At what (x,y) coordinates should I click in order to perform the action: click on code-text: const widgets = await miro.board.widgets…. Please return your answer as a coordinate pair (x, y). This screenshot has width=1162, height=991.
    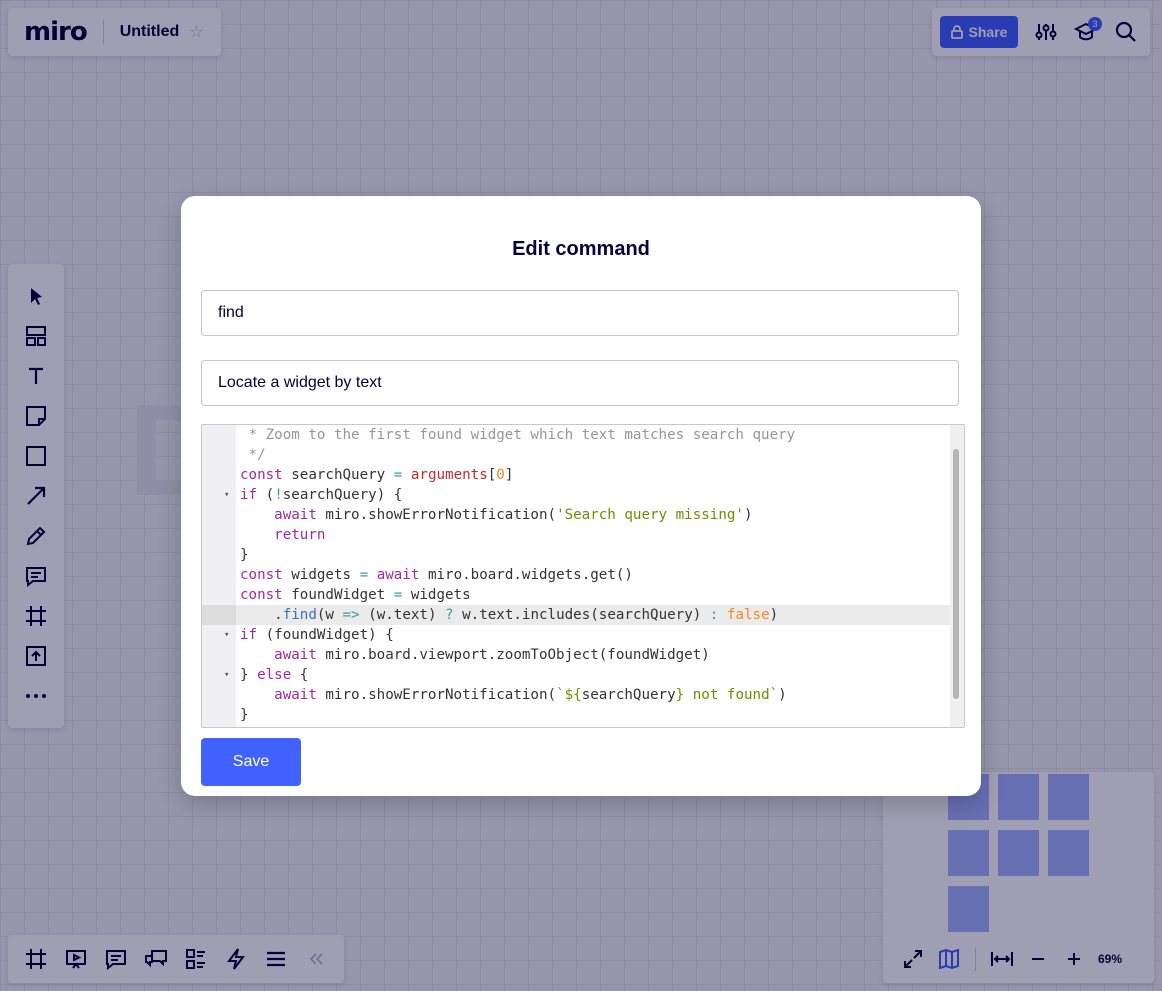
    Looking at the image, I should click on (436, 575).